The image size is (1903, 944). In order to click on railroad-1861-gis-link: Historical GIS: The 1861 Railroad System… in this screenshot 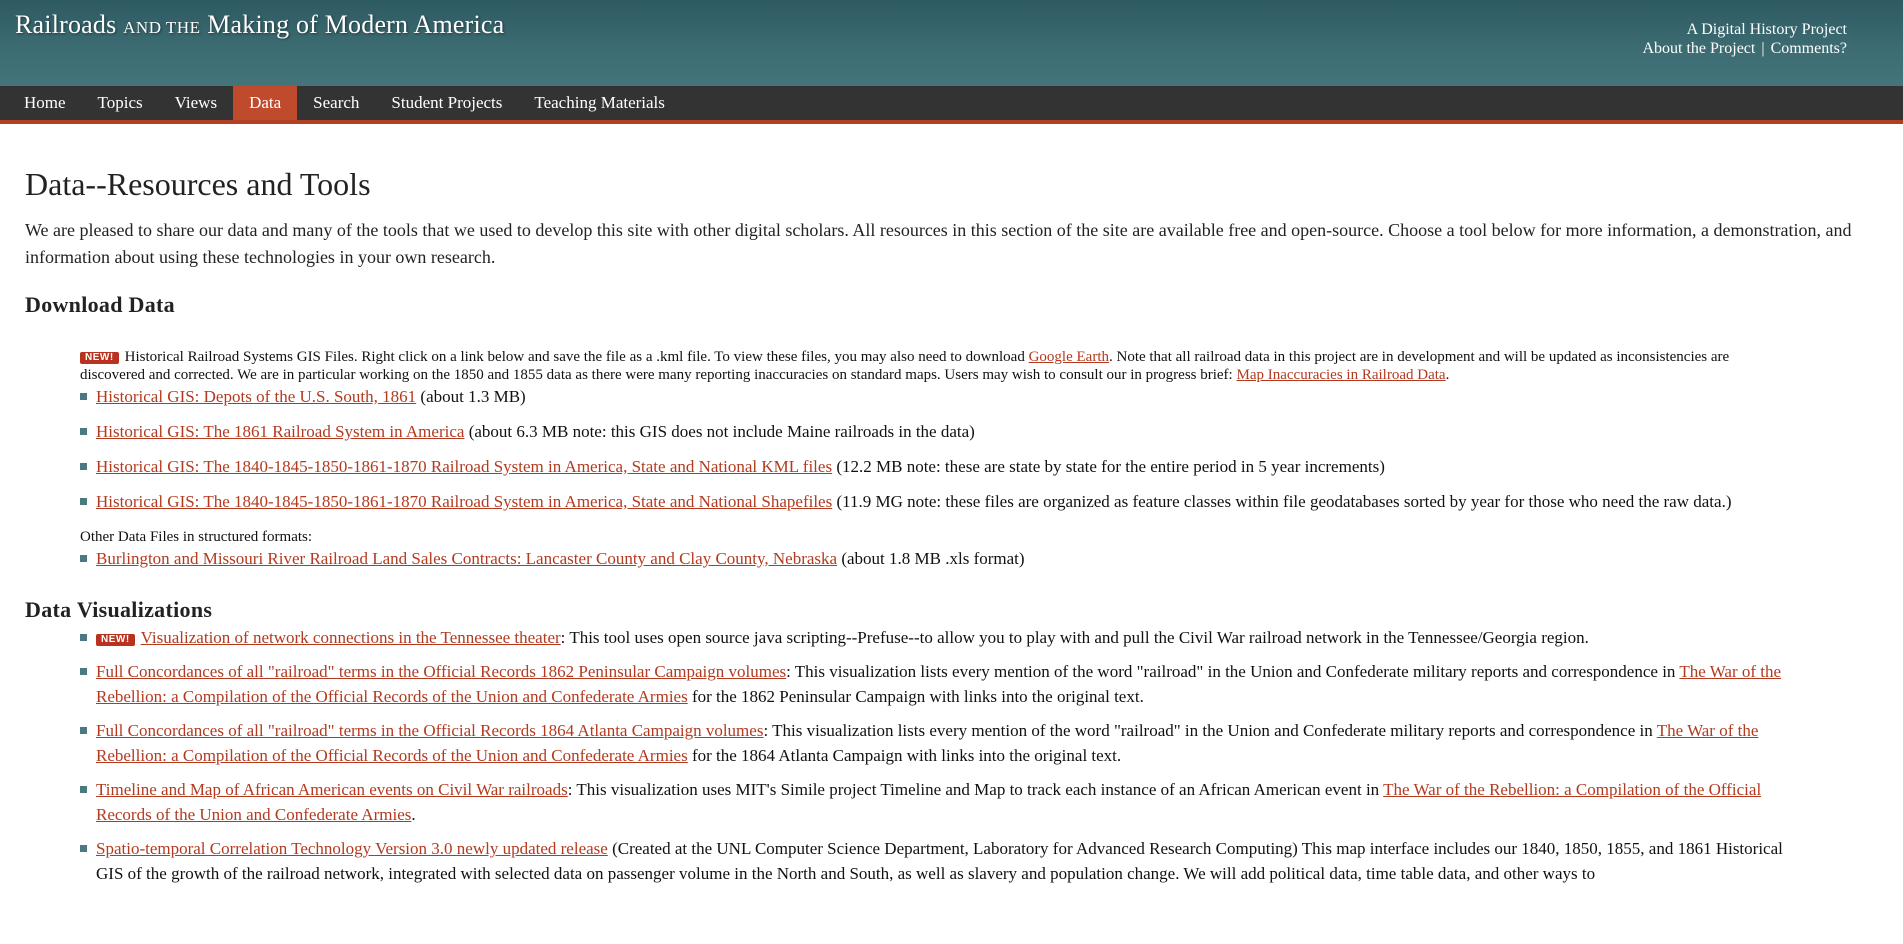, I will do `click(280, 431)`.